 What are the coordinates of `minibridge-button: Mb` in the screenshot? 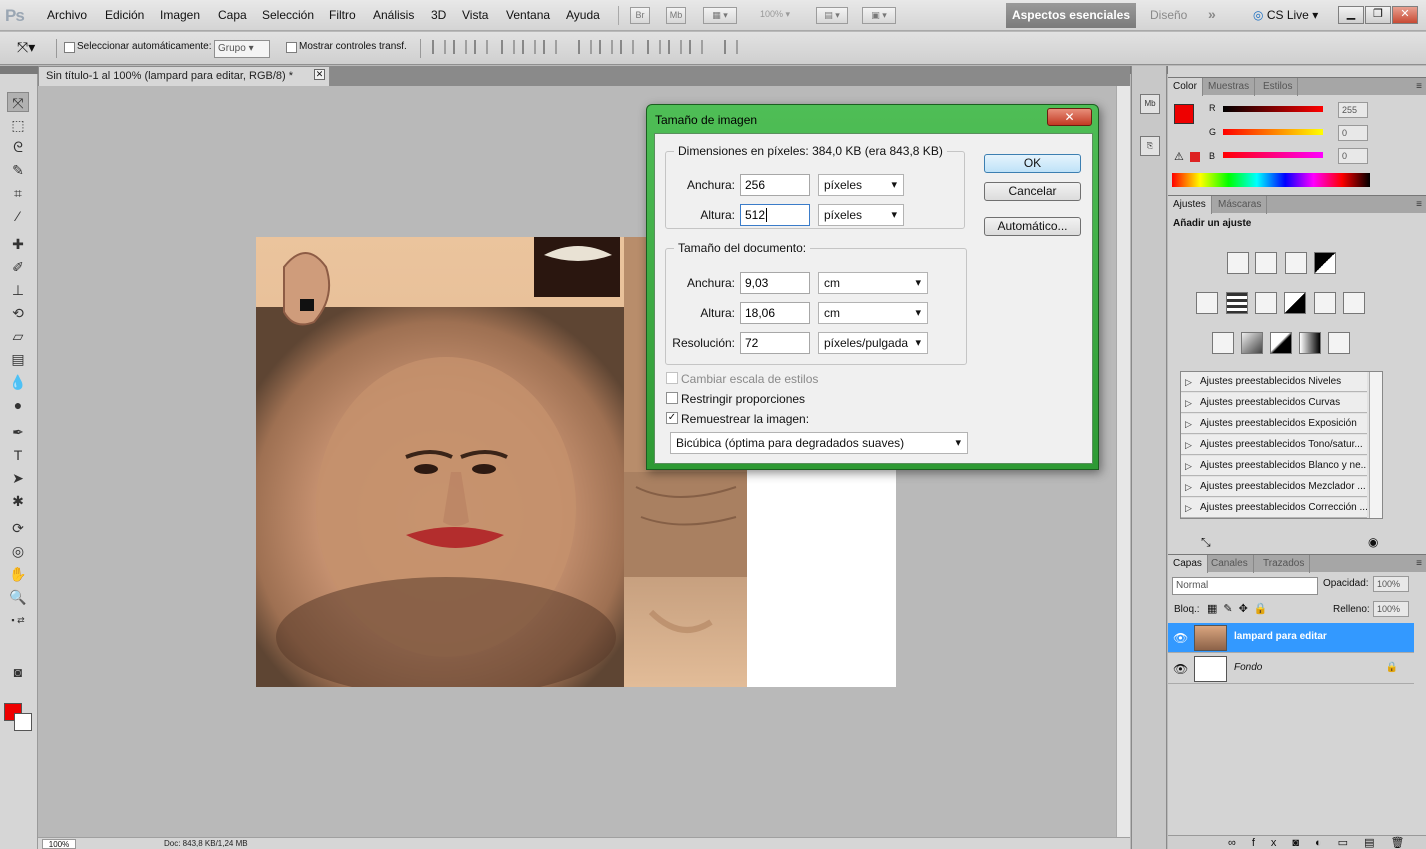 It's located at (676, 15).